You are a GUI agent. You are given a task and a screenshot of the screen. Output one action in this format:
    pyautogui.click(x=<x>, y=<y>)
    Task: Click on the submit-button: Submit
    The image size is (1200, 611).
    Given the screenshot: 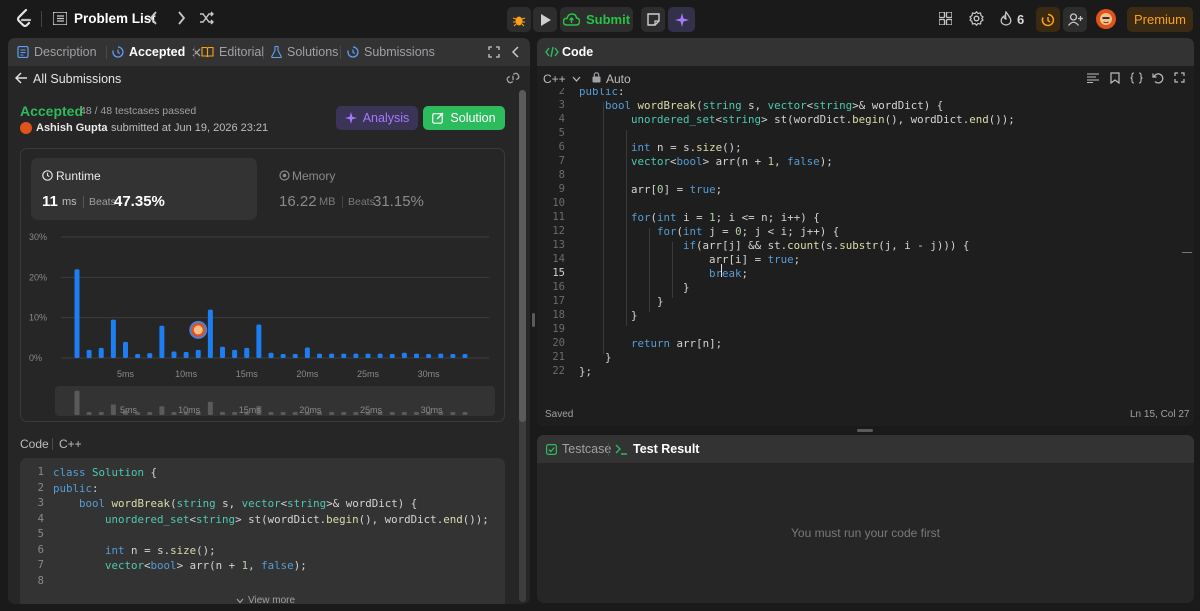 What is the action you would take?
    pyautogui.click(x=596, y=19)
    